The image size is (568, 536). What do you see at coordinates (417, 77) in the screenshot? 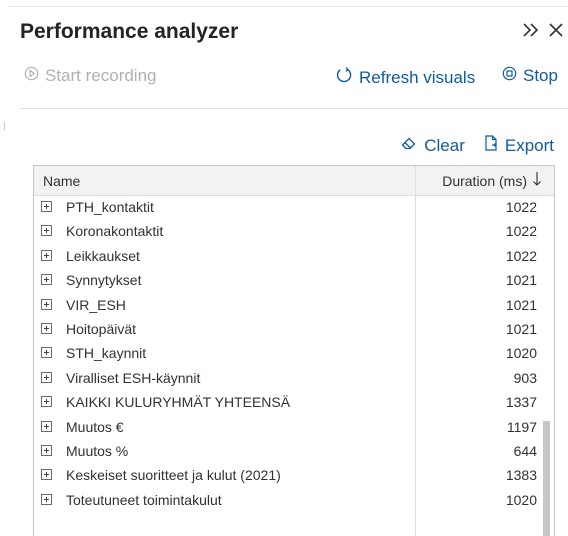
I see `refresh-visuals-label: Refresh visuals` at bounding box center [417, 77].